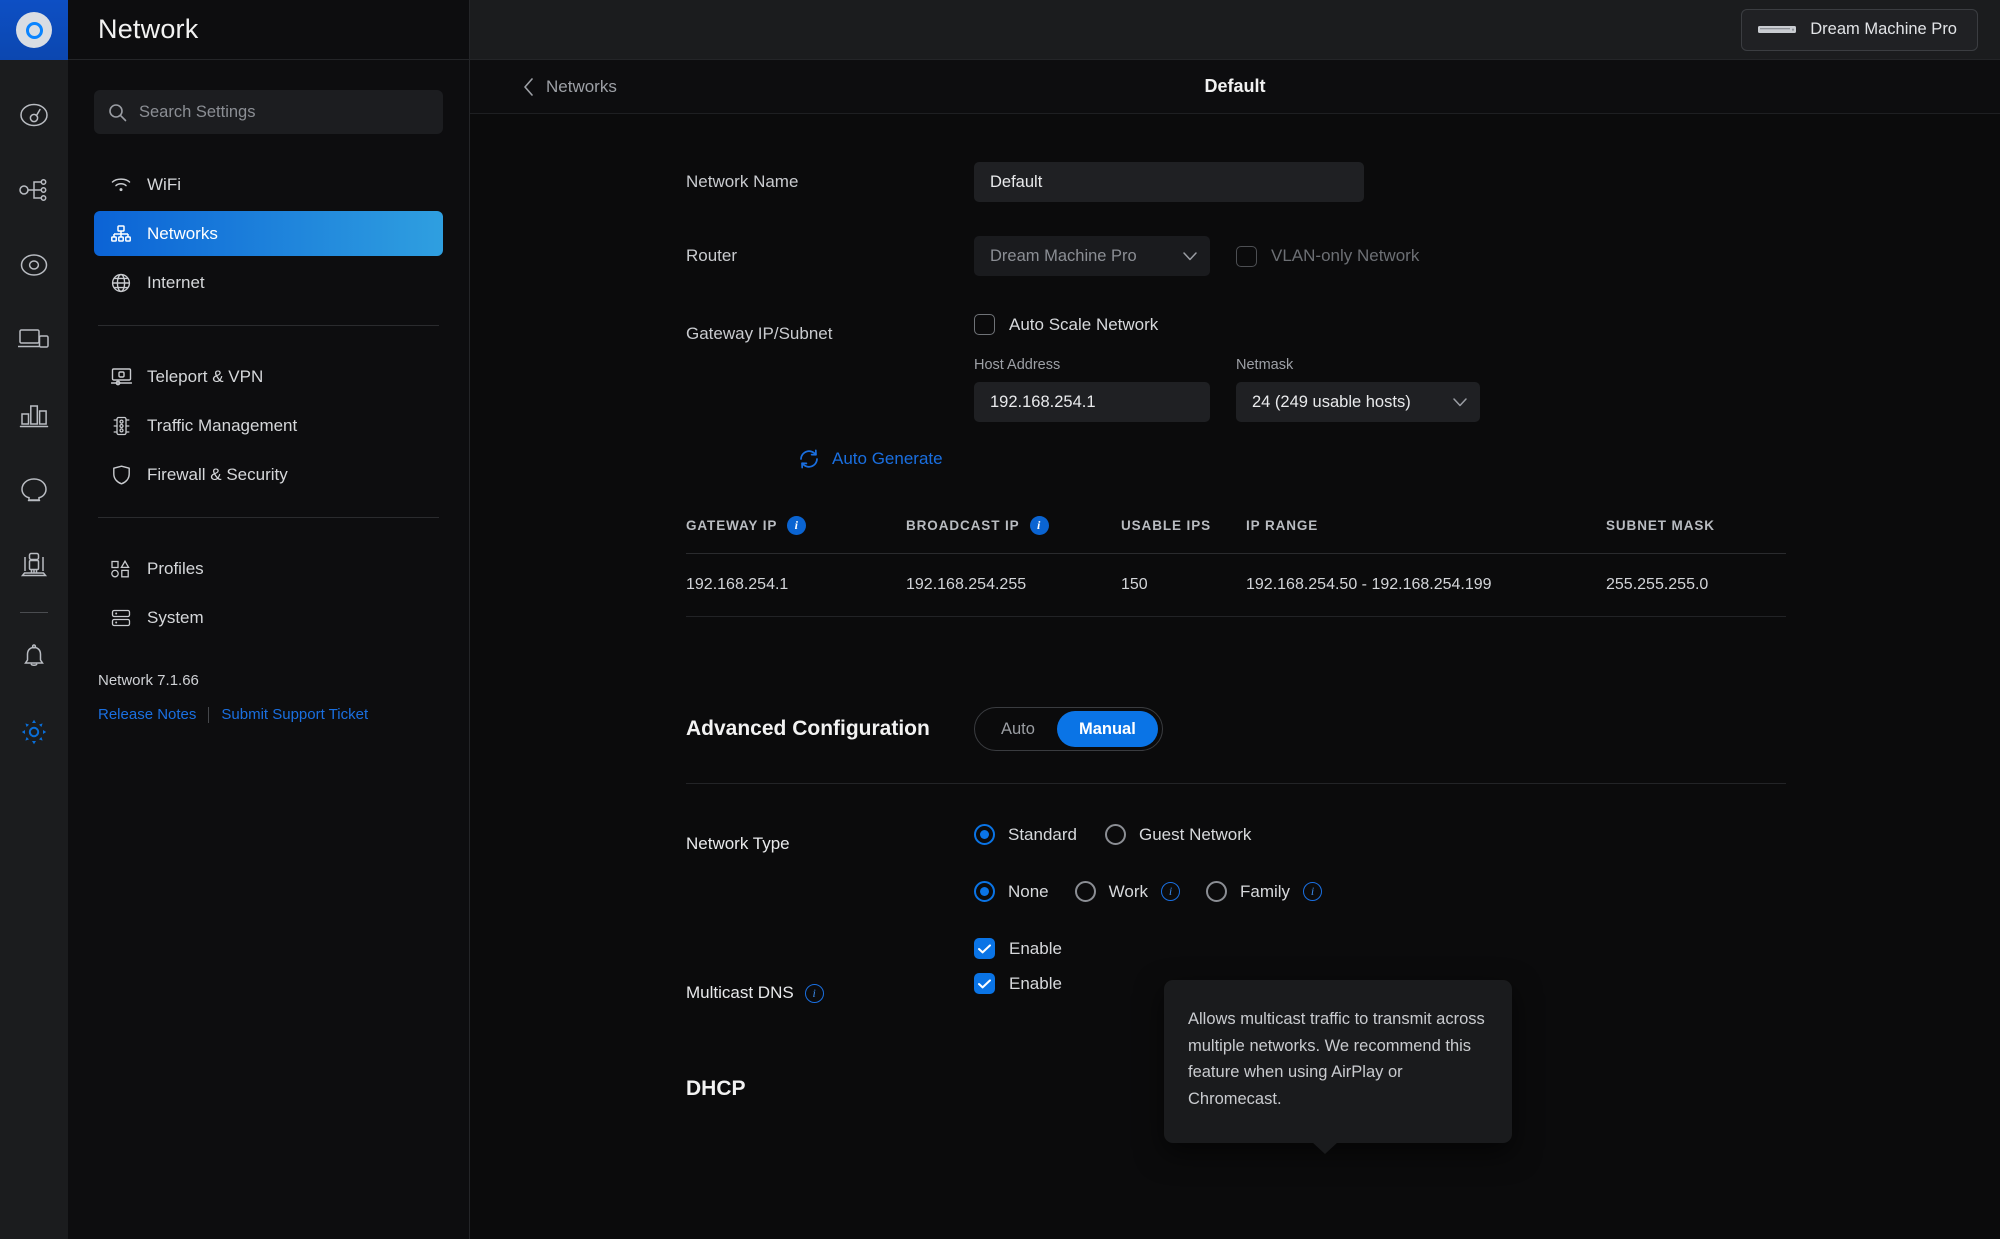 This screenshot has width=2000, height=1239. What do you see at coordinates (1039, 525) in the screenshot?
I see `broadcast-ip-info-icon: i` at bounding box center [1039, 525].